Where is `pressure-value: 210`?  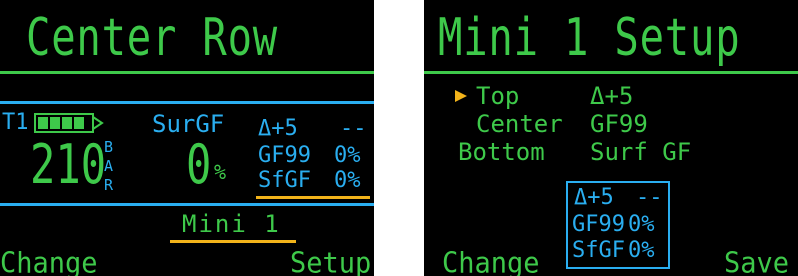 pressure-value: 210 is located at coordinates (68, 164).